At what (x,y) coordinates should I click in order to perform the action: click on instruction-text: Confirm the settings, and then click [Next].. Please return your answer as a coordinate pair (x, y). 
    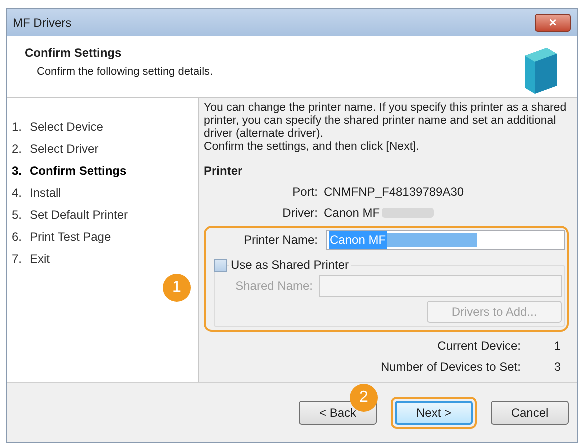
    Looking at the image, I should click on (312, 147).